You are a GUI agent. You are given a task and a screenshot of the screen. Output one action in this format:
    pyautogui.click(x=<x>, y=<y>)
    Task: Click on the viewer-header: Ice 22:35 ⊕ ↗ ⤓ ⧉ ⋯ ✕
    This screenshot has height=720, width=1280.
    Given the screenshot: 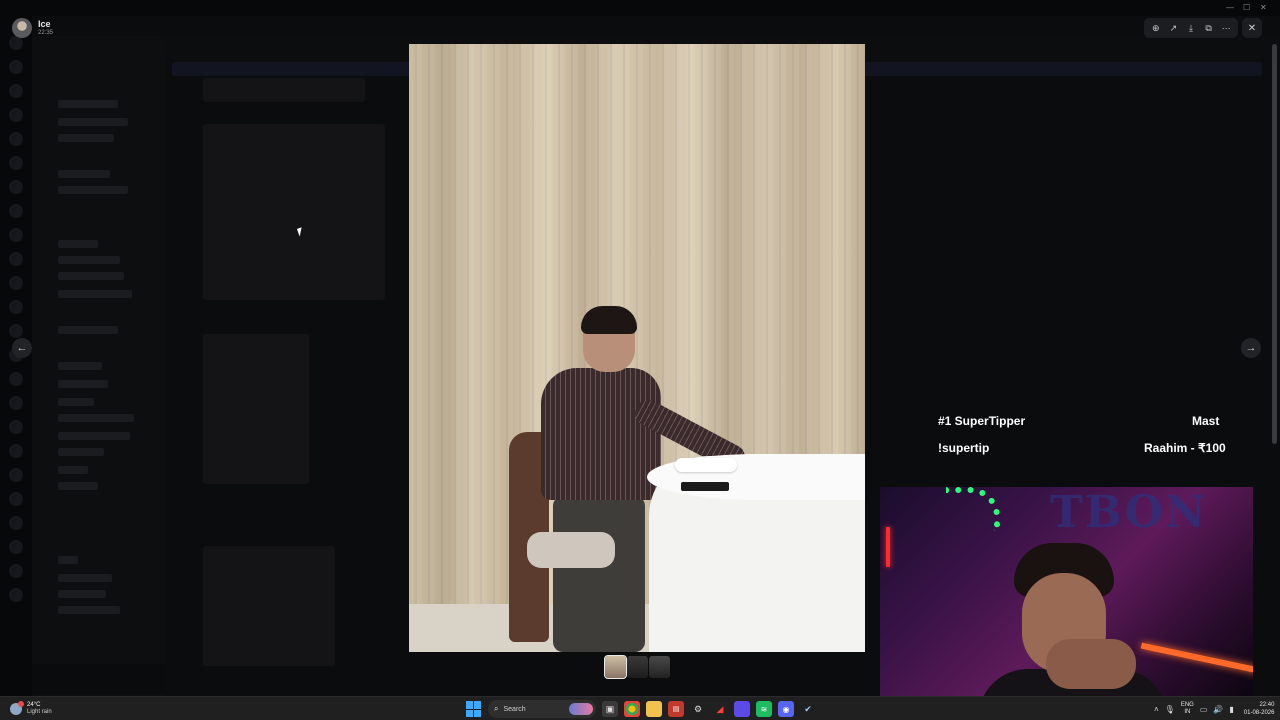 What is the action you would take?
    pyautogui.click(x=640, y=29)
    